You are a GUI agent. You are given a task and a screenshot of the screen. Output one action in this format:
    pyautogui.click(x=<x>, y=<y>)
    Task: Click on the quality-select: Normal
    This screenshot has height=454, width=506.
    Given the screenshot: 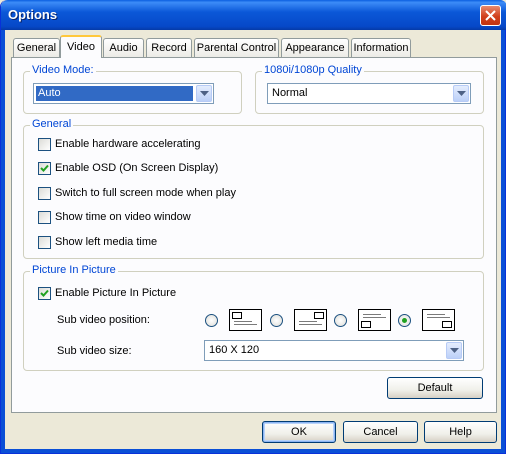 What is the action you would take?
    pyautogui.click(x=369, y=93)
    